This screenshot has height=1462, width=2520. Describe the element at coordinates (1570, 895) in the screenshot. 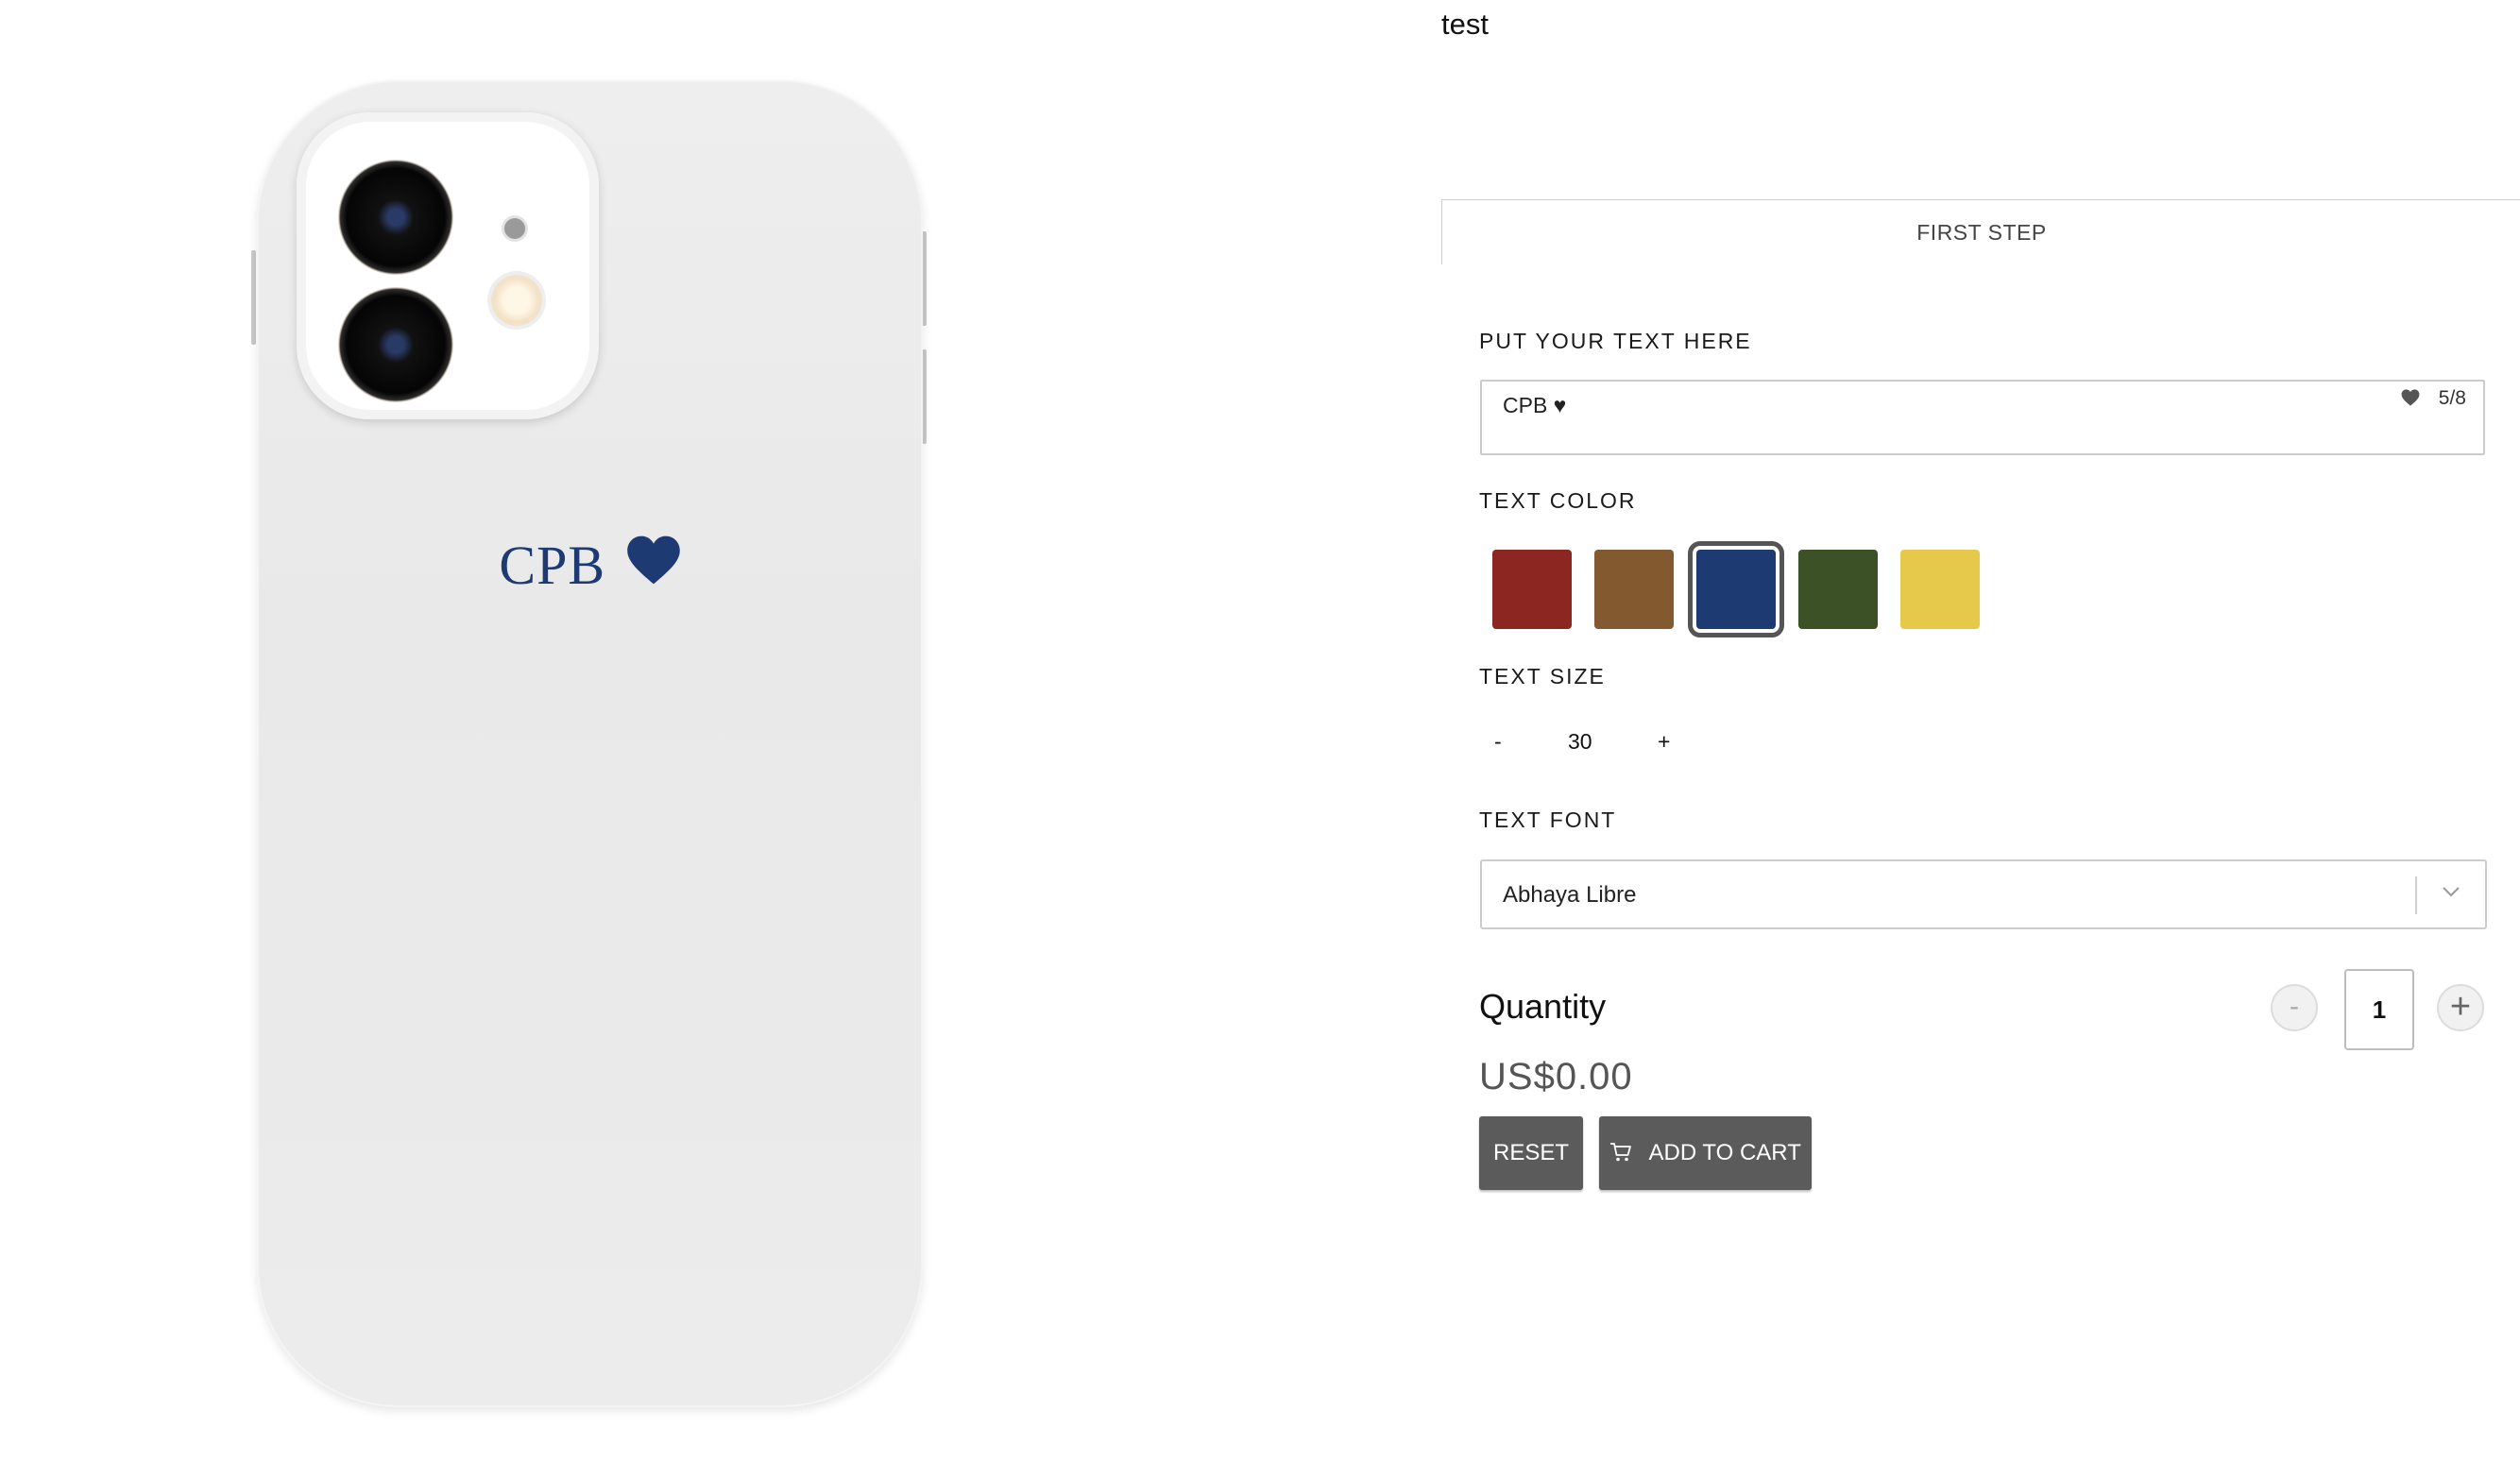

I see `font-select-value: Abhaya Libre` at that location.